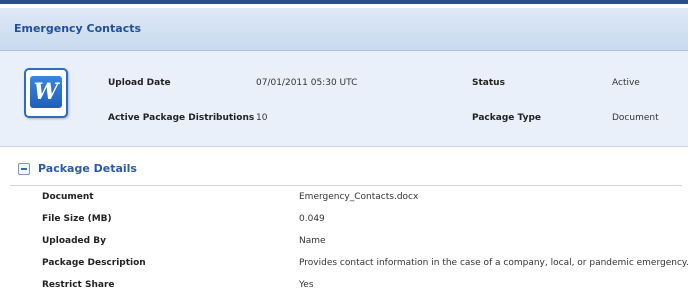  What do you see at coordinates (626, 83) in the screenshot?
I see `status-value: Active` at bounding box center [626, 83].